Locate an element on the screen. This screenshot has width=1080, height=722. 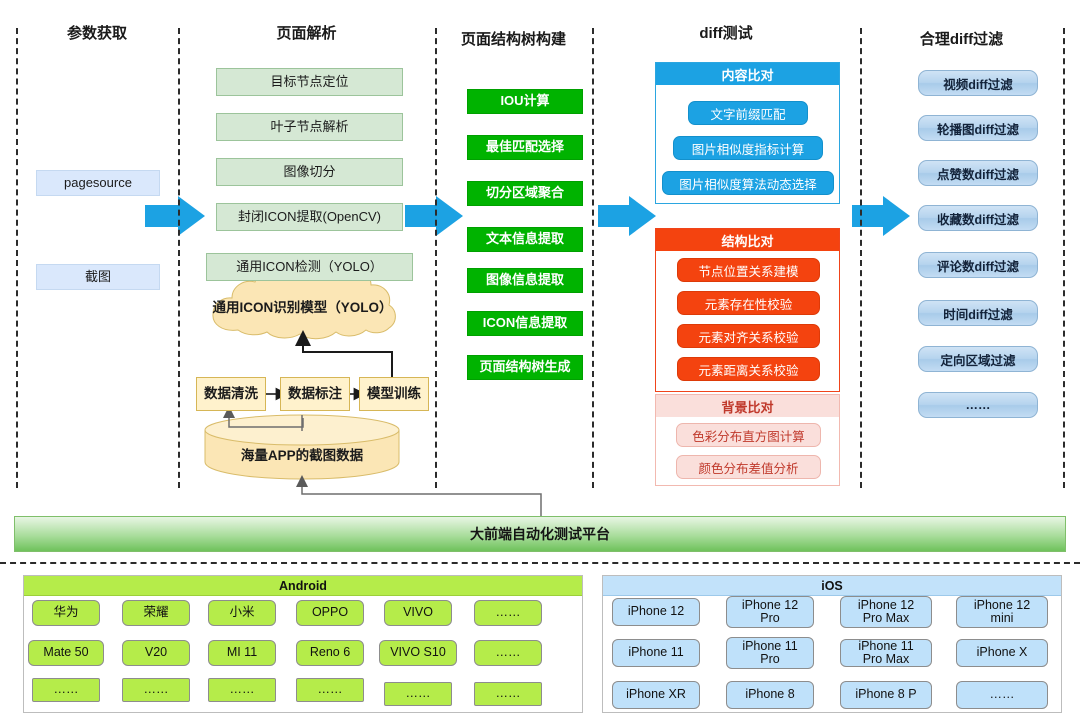
input-pagesource: pagesource is located at coordinates (98, 183).